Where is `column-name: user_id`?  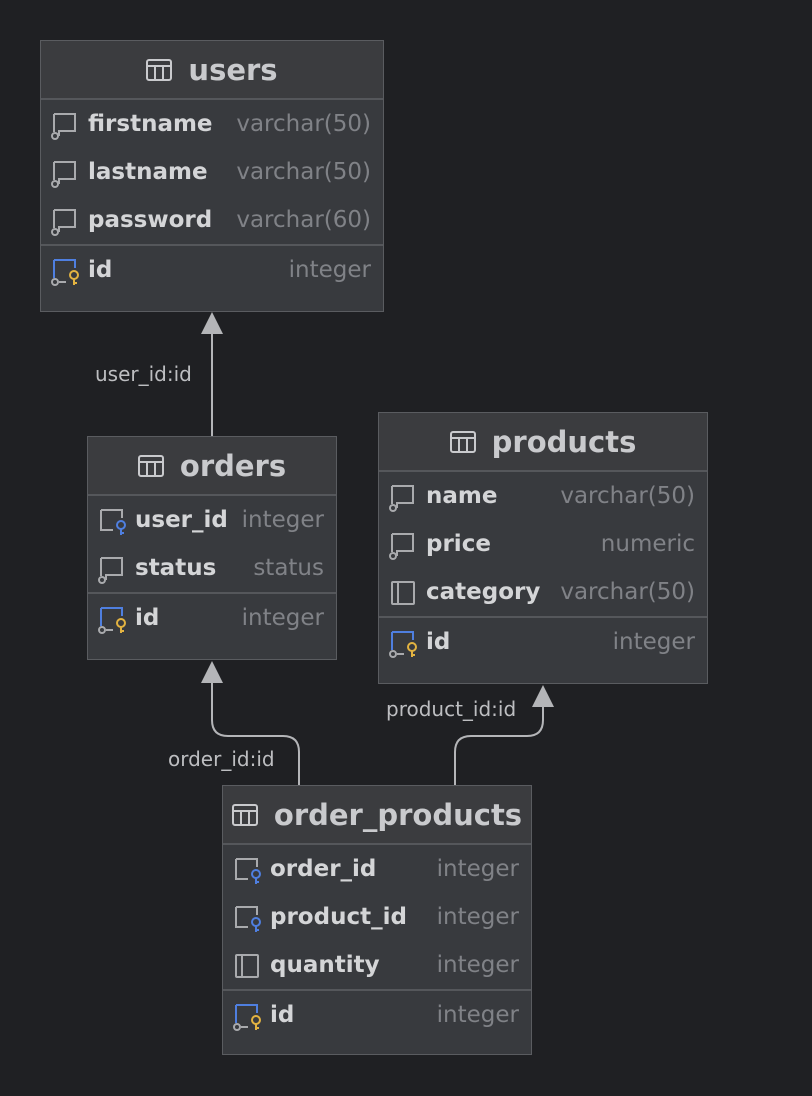
column-name: user_id is located at coordinates (181, 520).